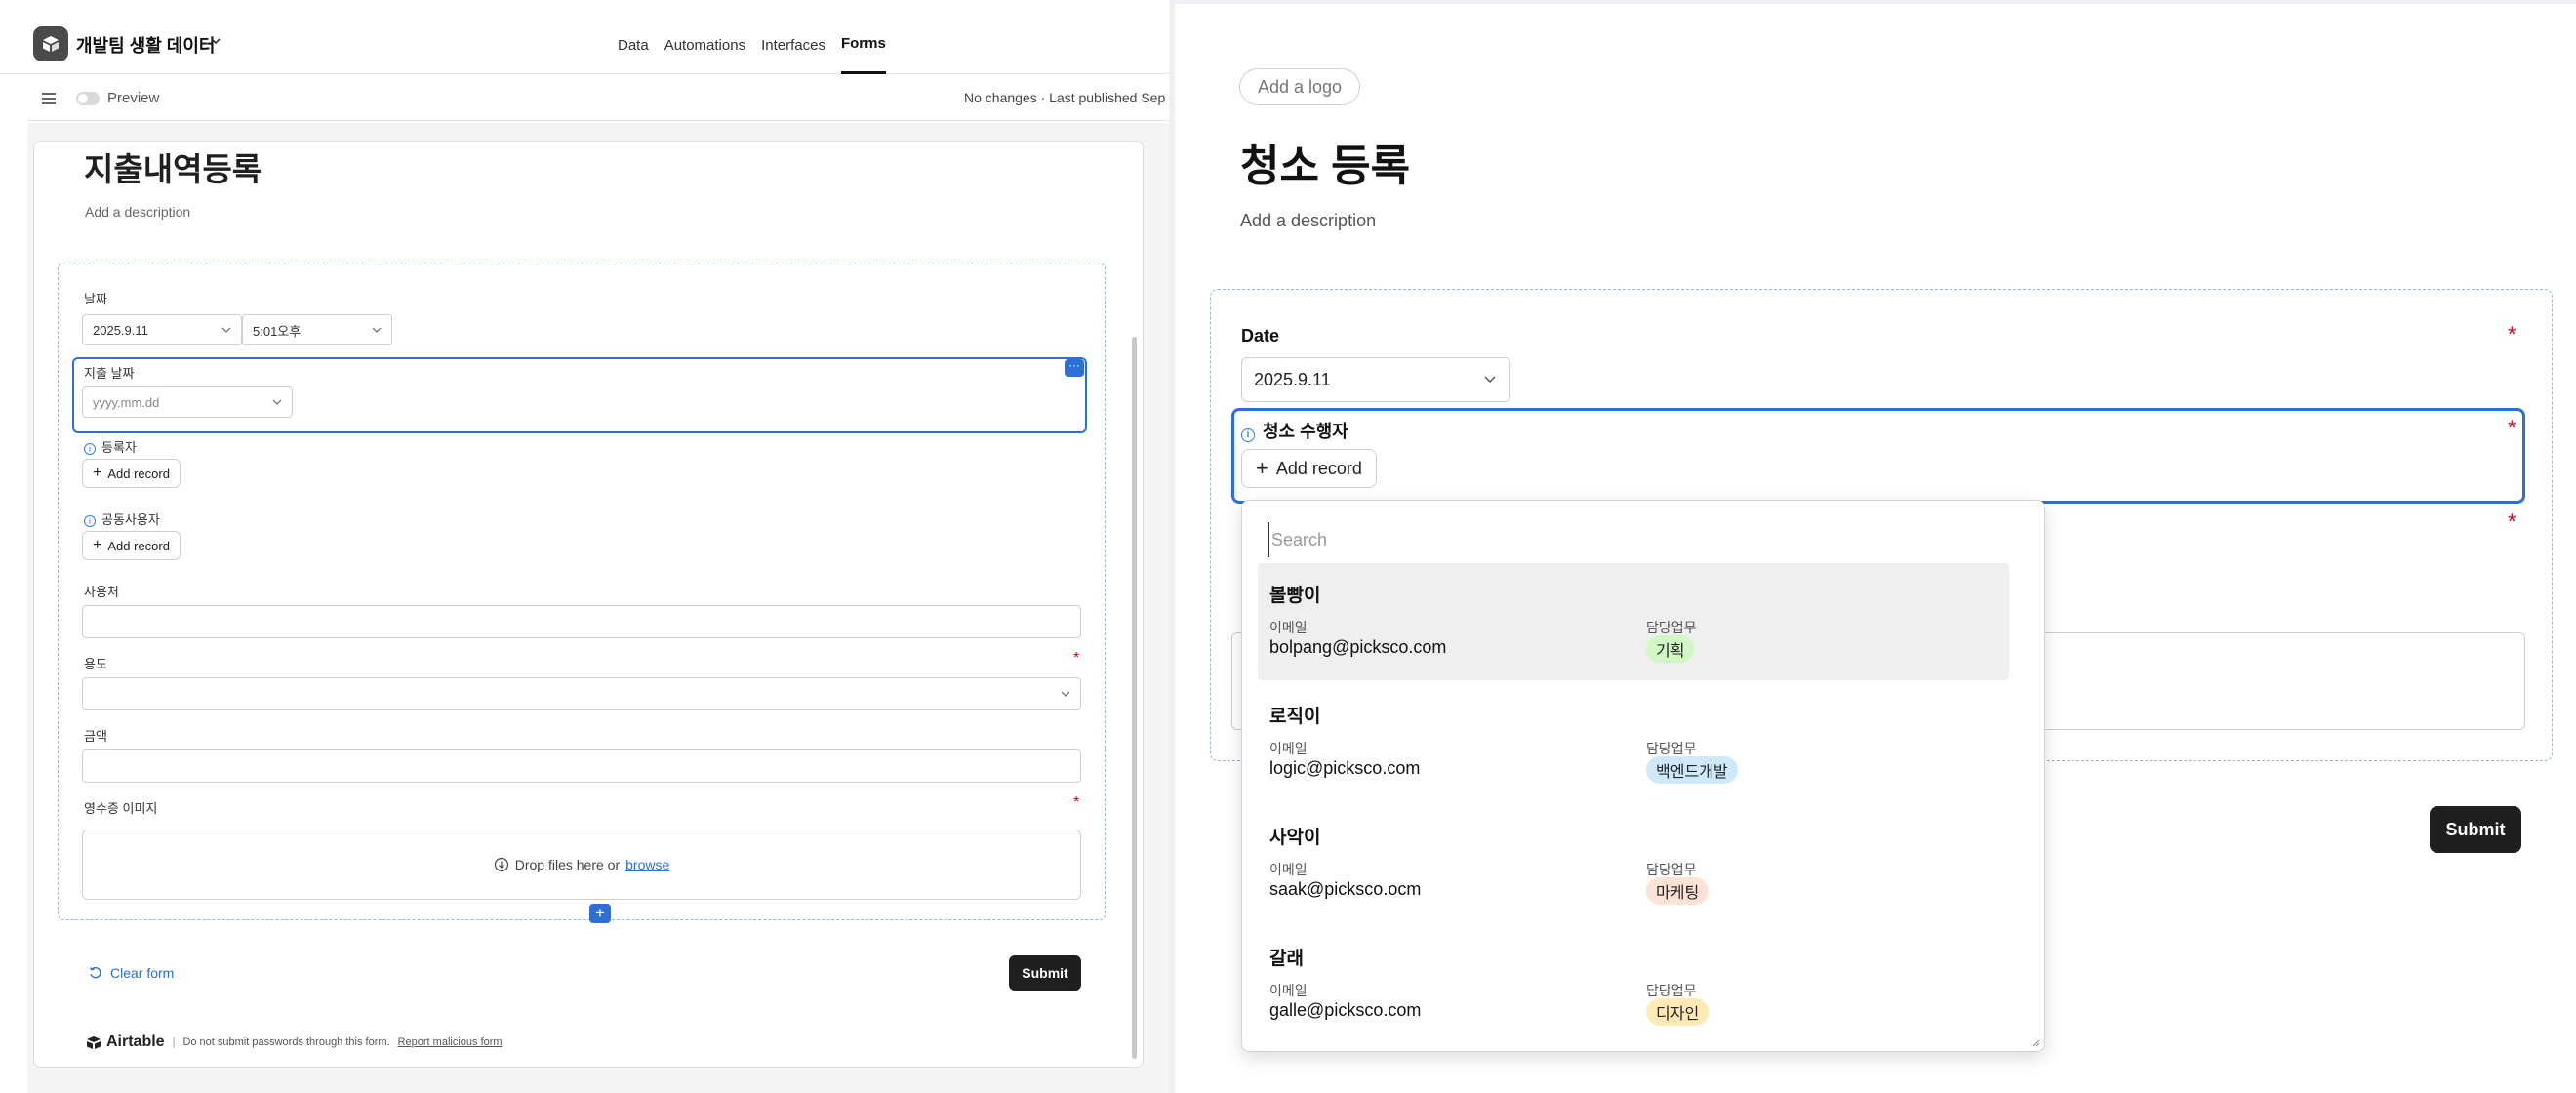 This screenshot has width=2576, height=1093. Describe the element at coordinates (126, 402) in the screenshot. I see `spend-date-placeholder: yyyy.mm.dd` at that location.